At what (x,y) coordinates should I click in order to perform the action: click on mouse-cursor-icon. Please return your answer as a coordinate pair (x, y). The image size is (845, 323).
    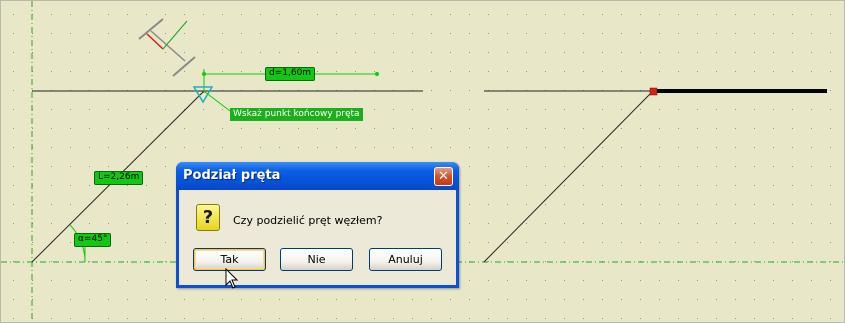
    Looking at the image, I should click on (232, 278).